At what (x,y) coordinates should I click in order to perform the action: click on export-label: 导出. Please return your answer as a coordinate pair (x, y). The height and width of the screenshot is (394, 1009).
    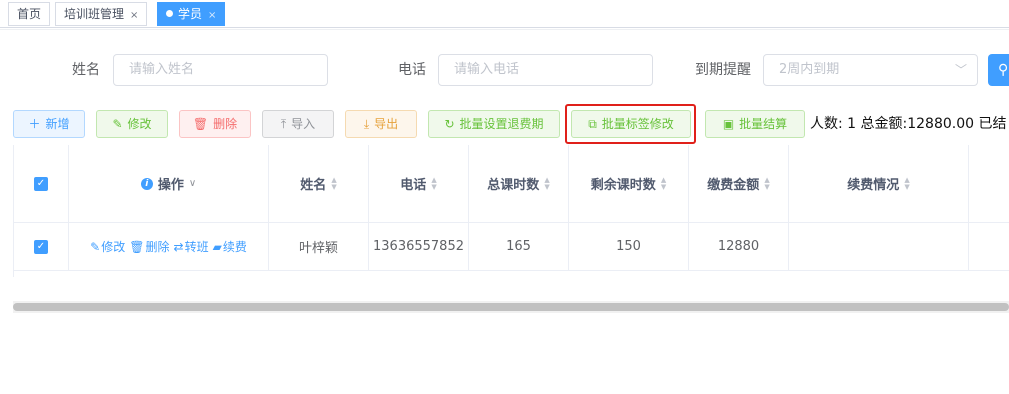
    Looking at the image, I should click on (386, 124).